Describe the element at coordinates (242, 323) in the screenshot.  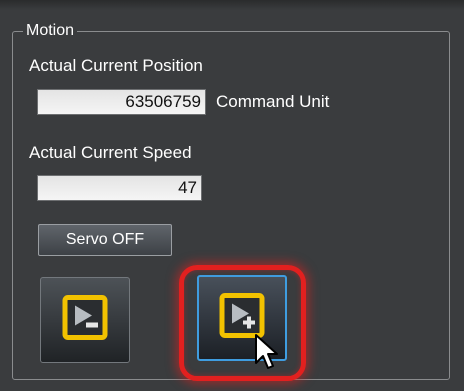
I see `highlight-frame` at that location.